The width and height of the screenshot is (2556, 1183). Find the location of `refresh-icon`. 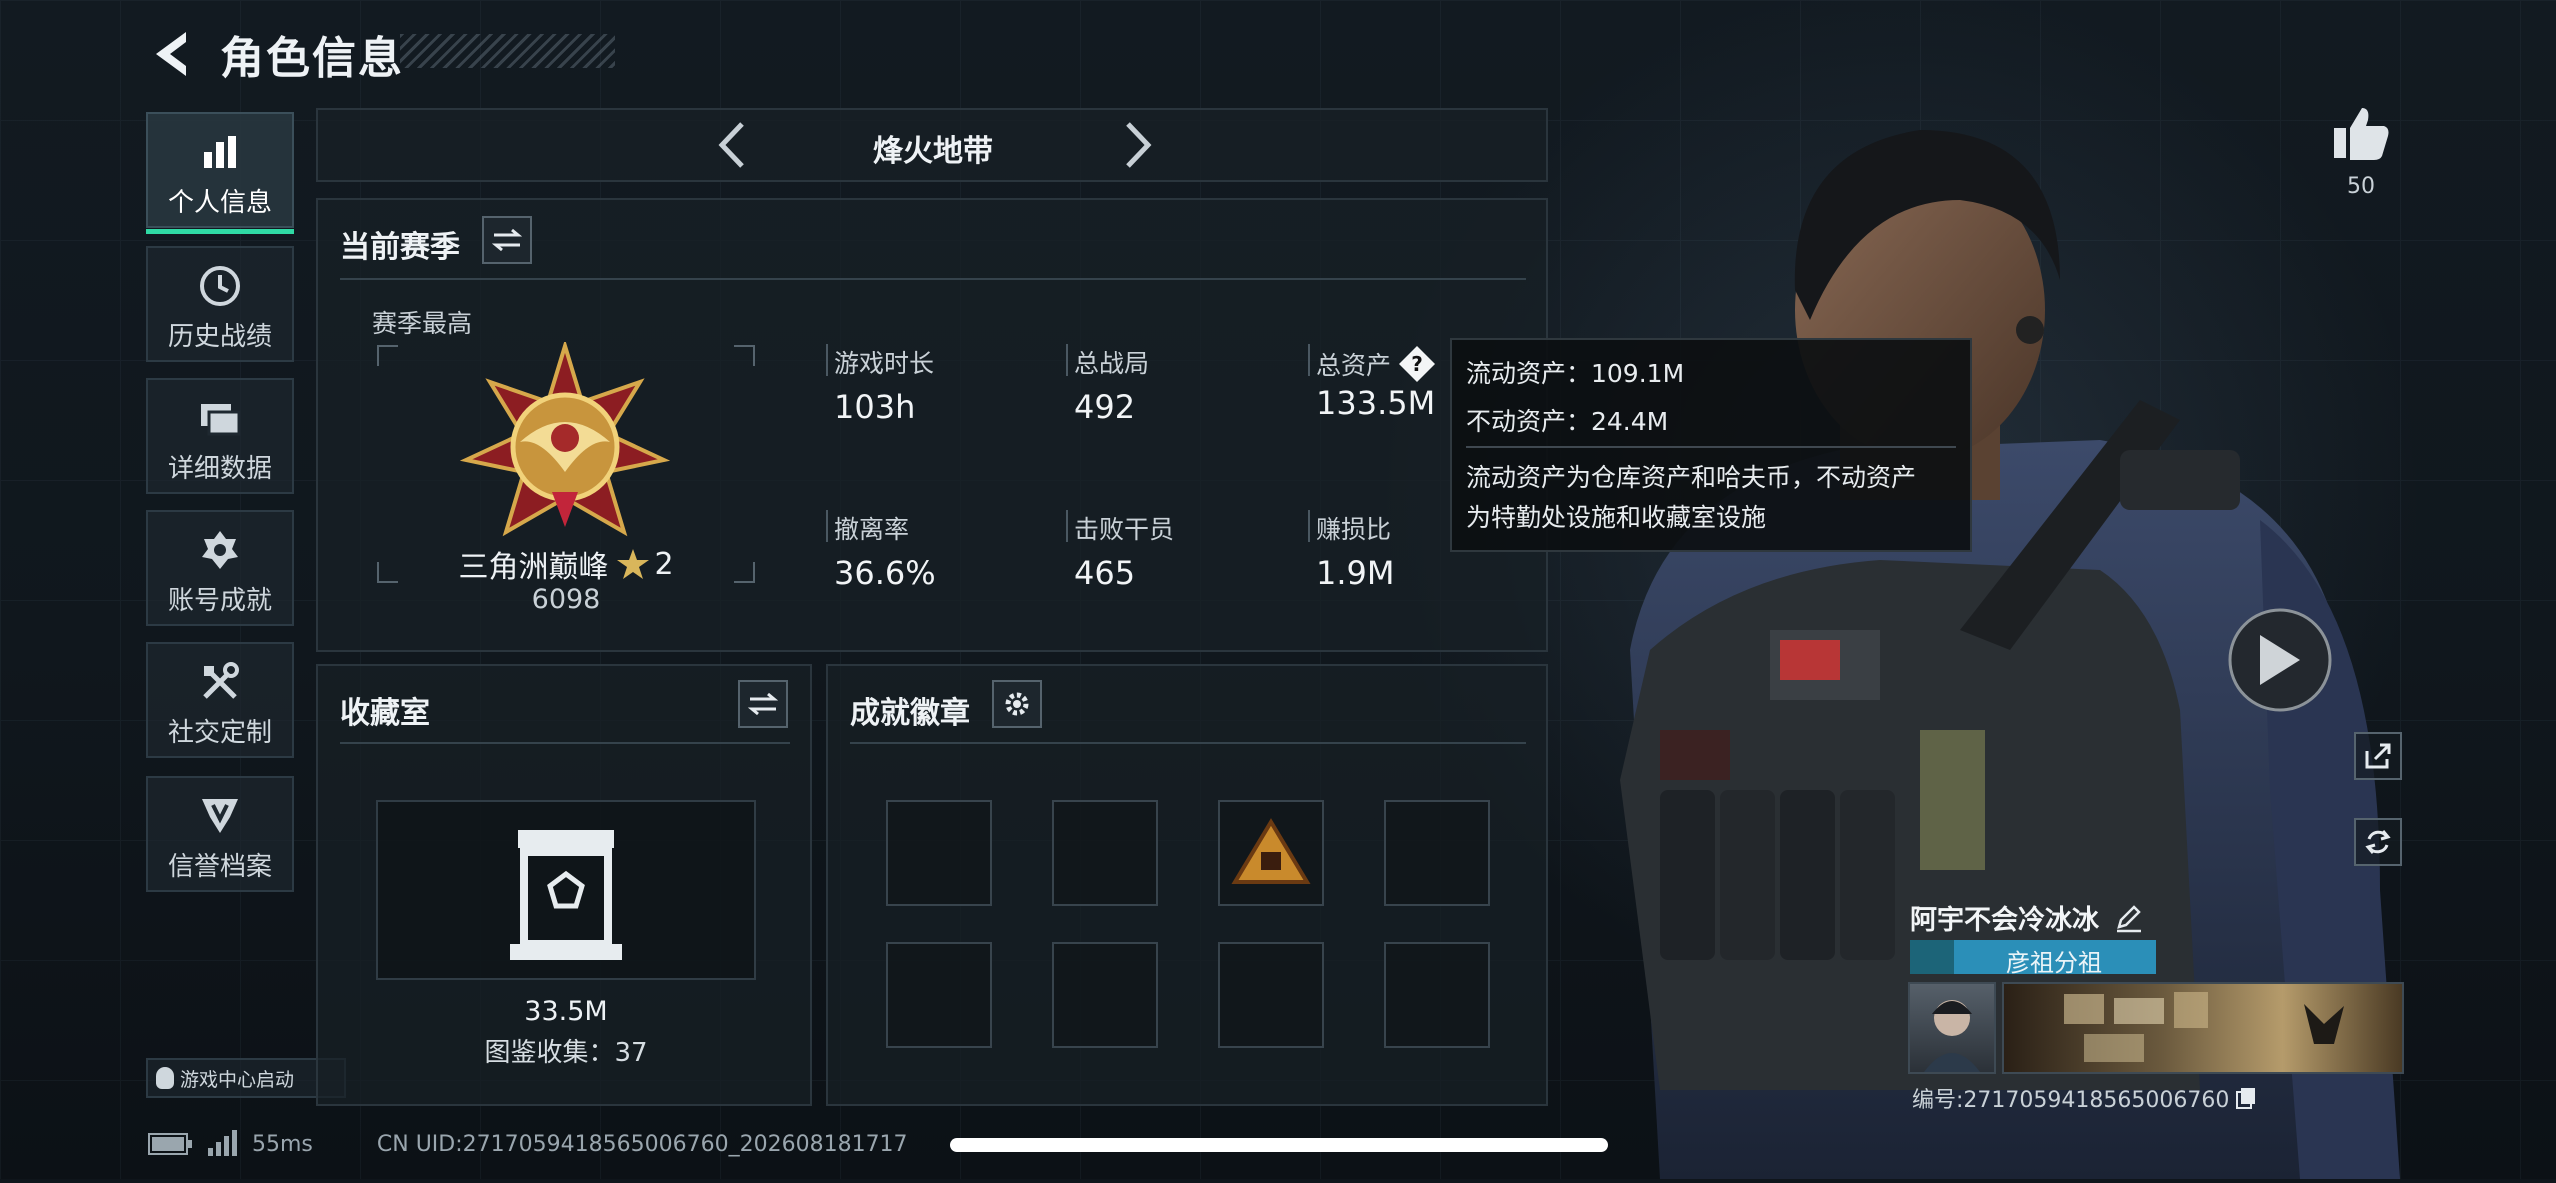

refresh-icon is located at coordinates (2378, 842).